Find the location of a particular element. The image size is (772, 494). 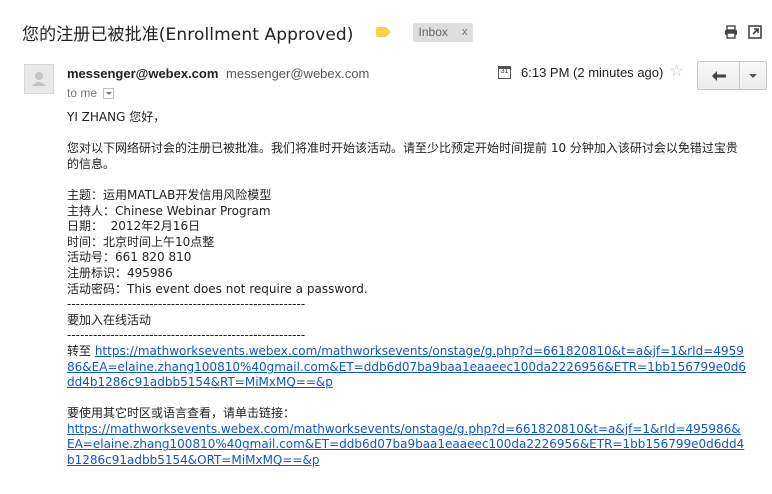

print-icon is located at coordinates (731, 31).